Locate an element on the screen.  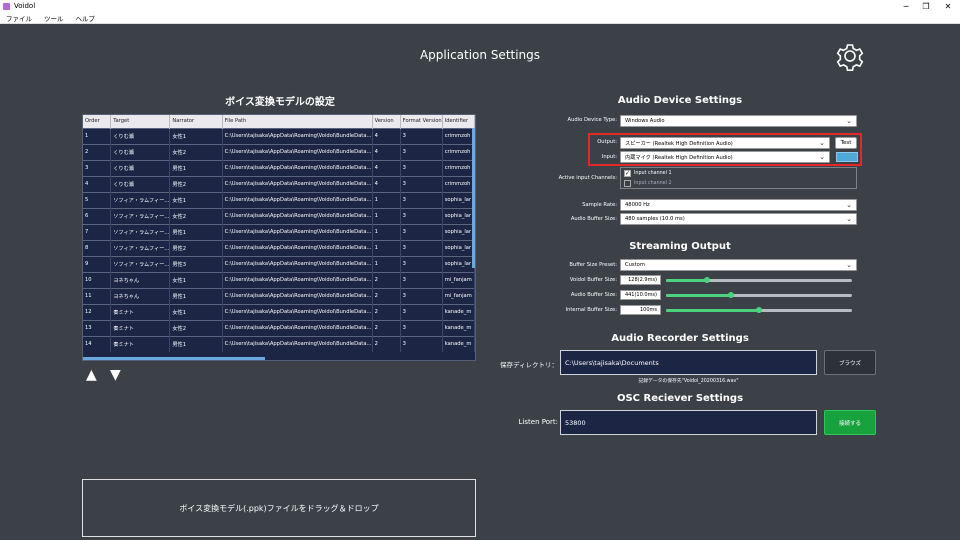
col-target: Target is located at coordinates (140, 121).